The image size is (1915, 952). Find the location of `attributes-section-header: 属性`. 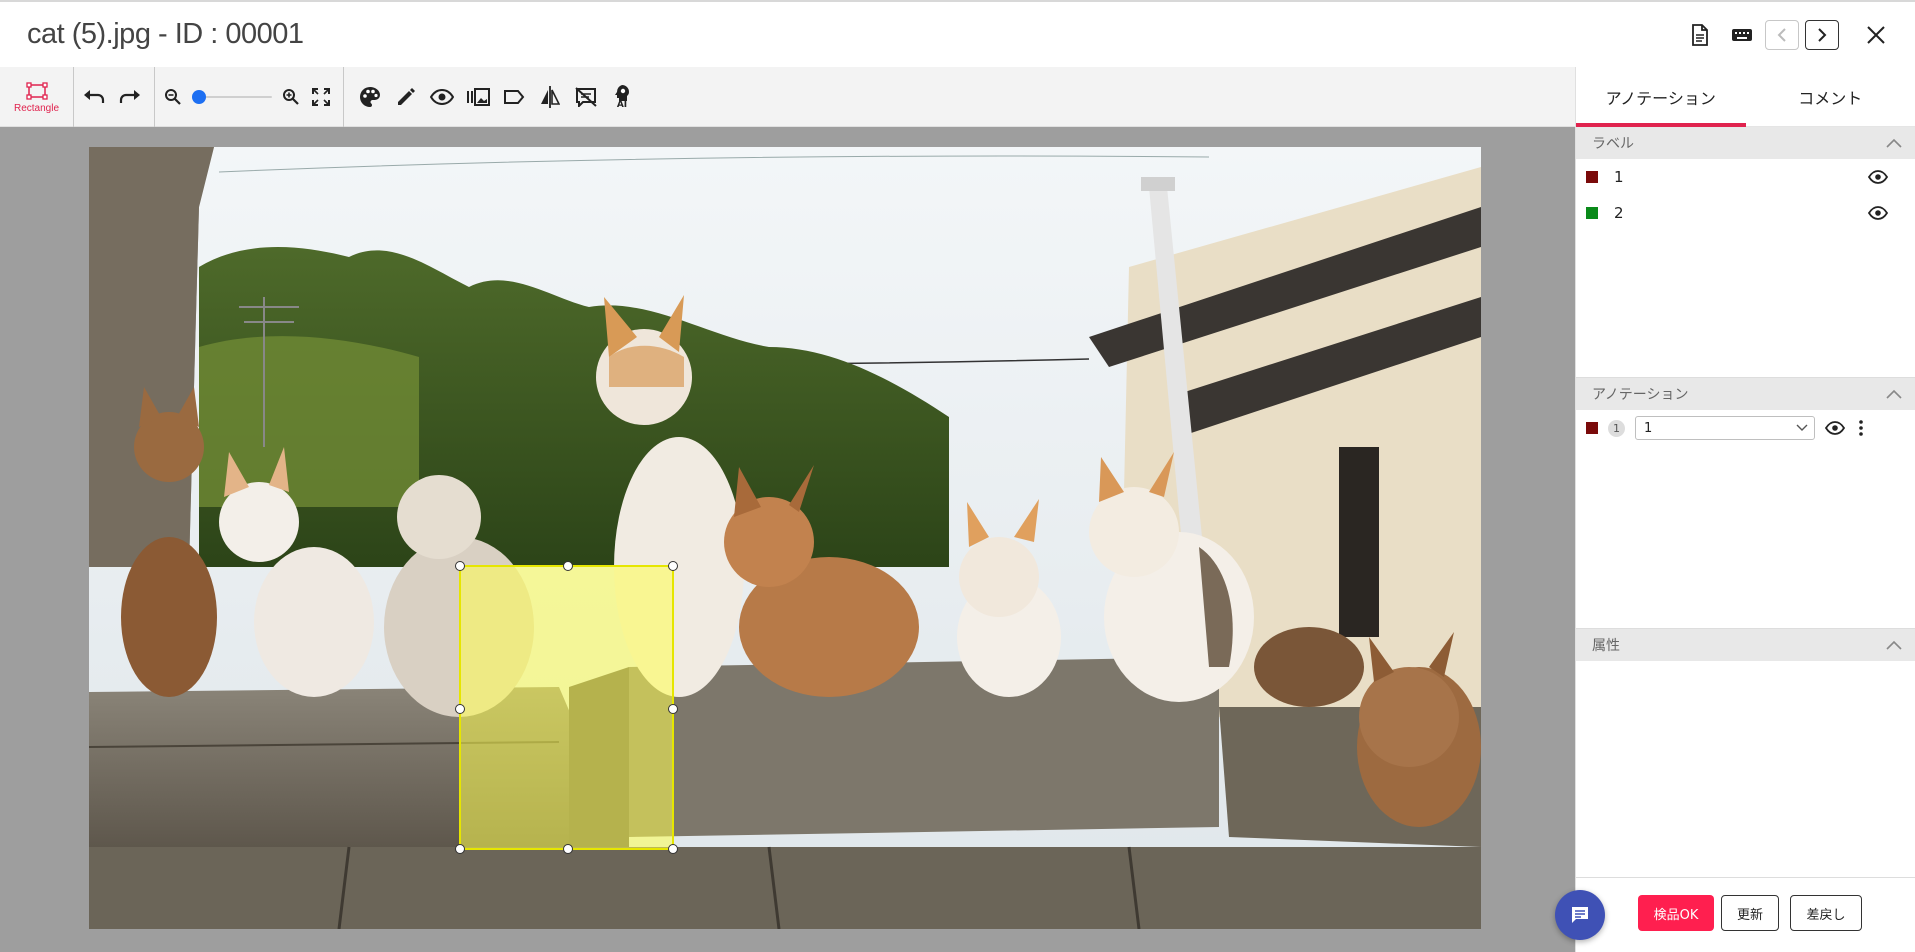

attributes-section-header: 属性 is located at coordinates (1745, 645).